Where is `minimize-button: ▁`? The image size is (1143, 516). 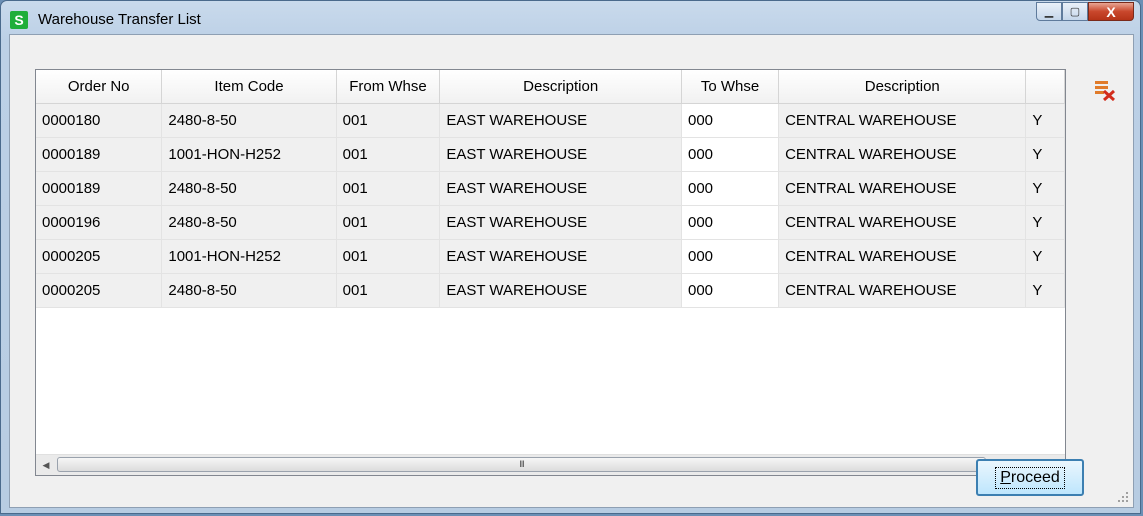
minimize-button: ▁ is located at coordinates (1049, 11).